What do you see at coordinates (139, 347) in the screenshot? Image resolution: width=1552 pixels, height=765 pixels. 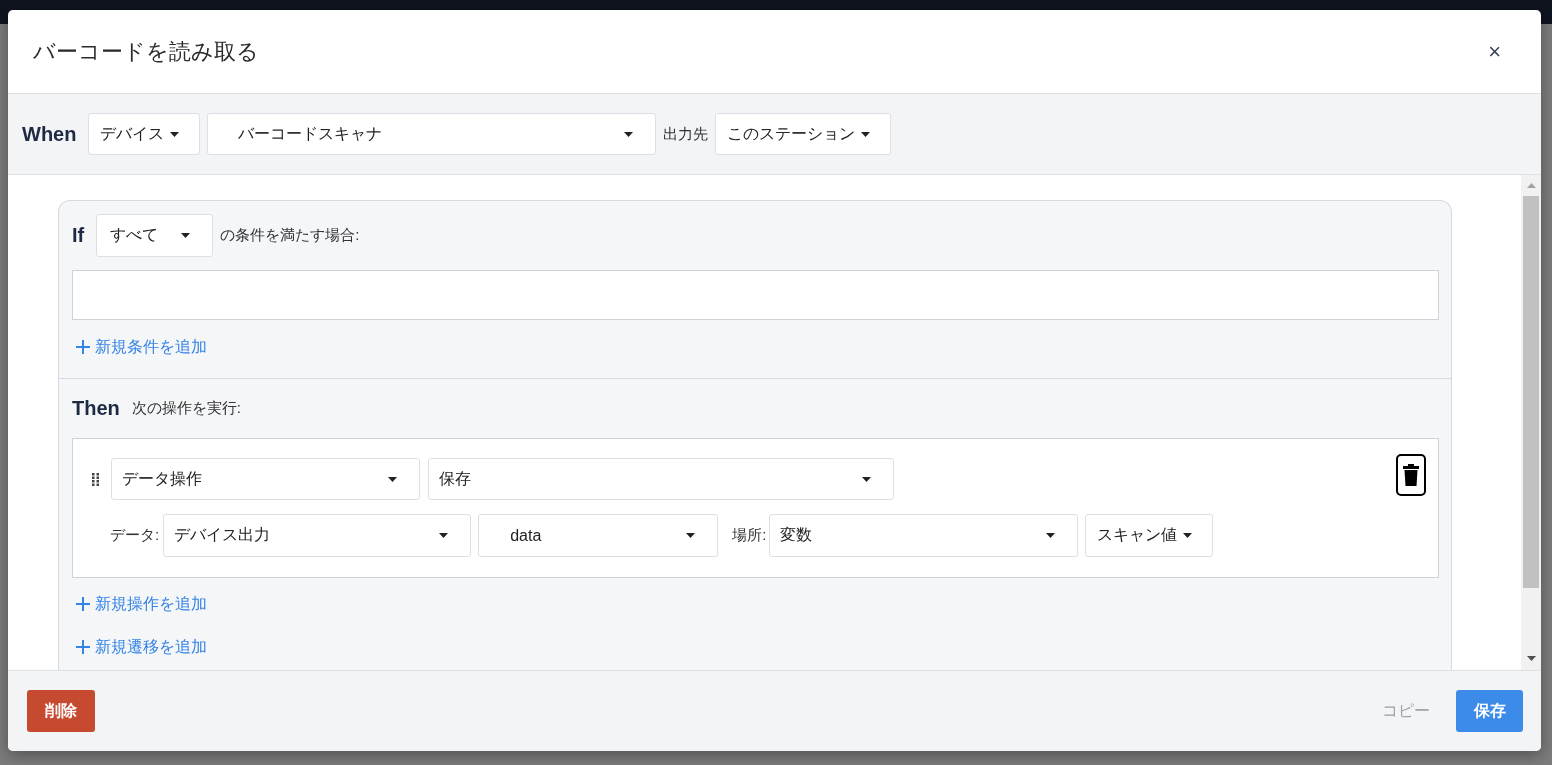 I see `add-condition-link: 新規条件を追加` at bounding box center [139, 347].